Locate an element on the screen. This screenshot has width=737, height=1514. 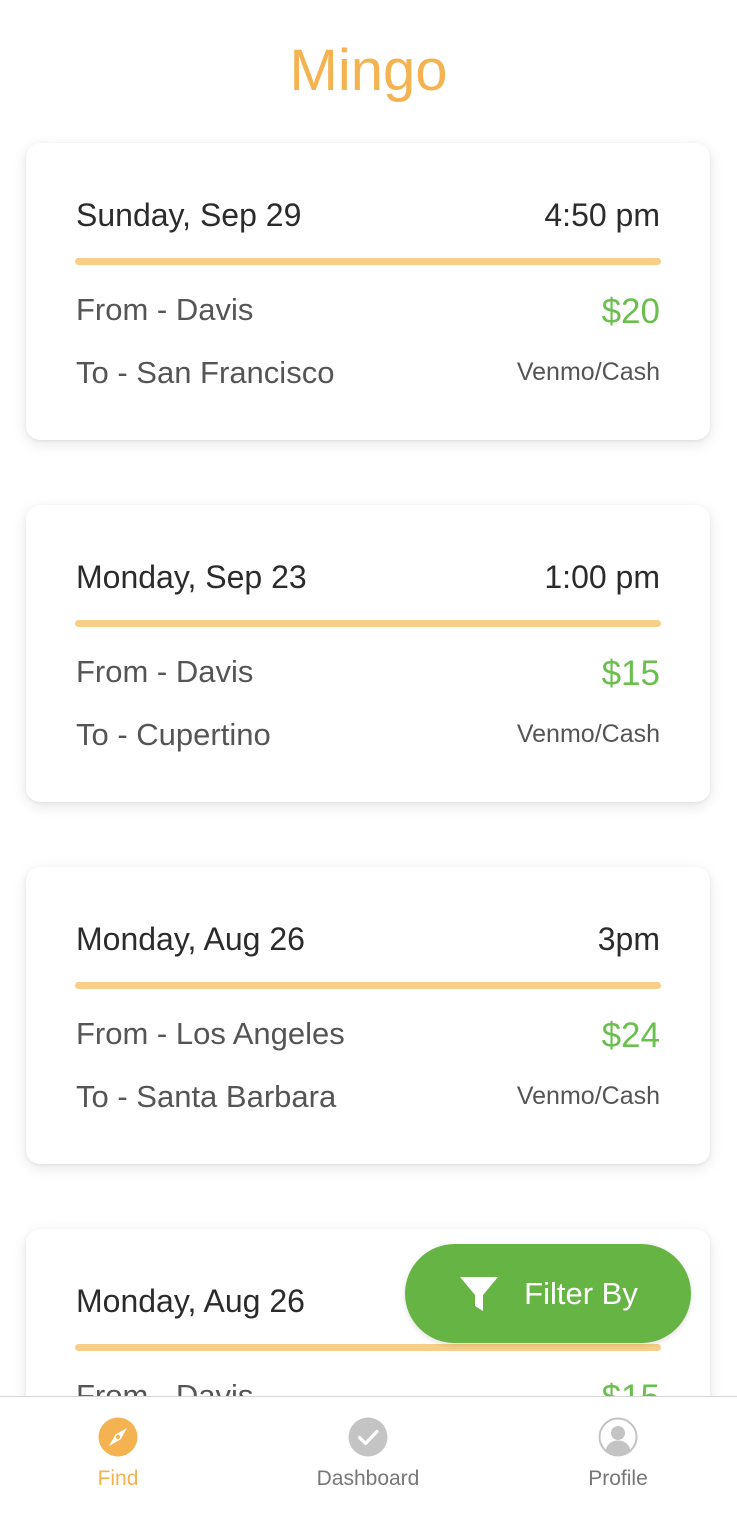
ride-destination: To - Cupertino is located at coordinates (173, 734).